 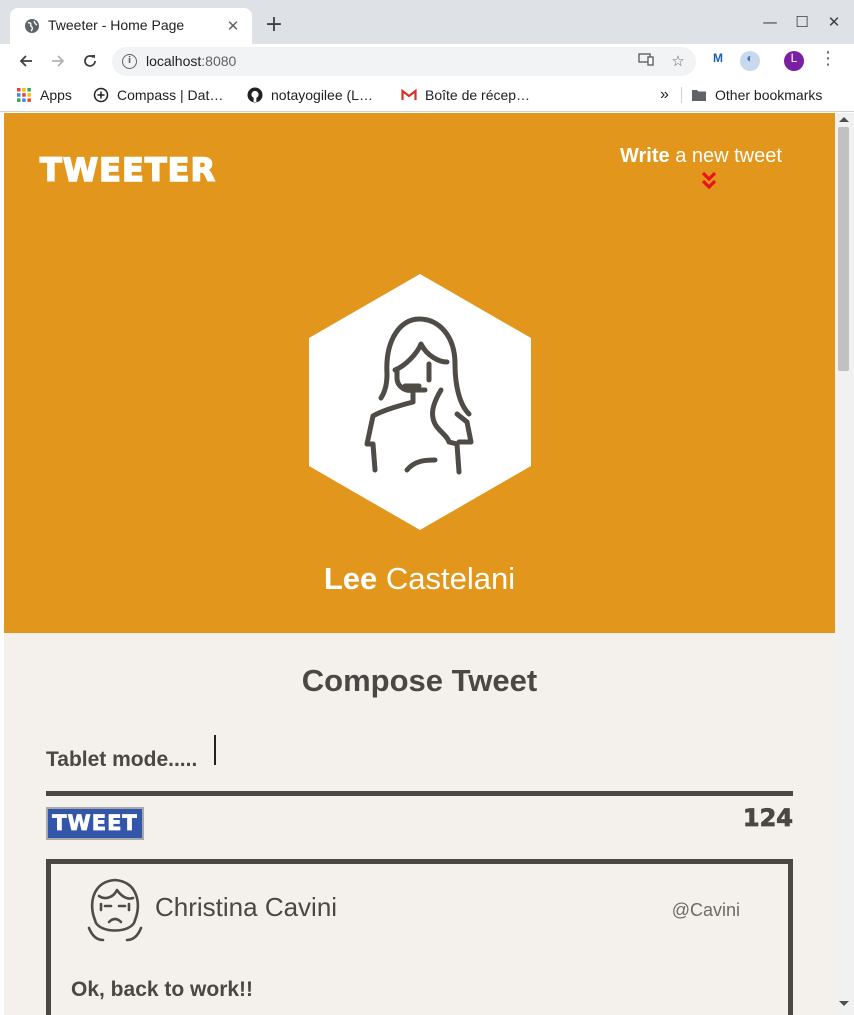 I want to click on install-app-icon, so click(x=646, y=62).